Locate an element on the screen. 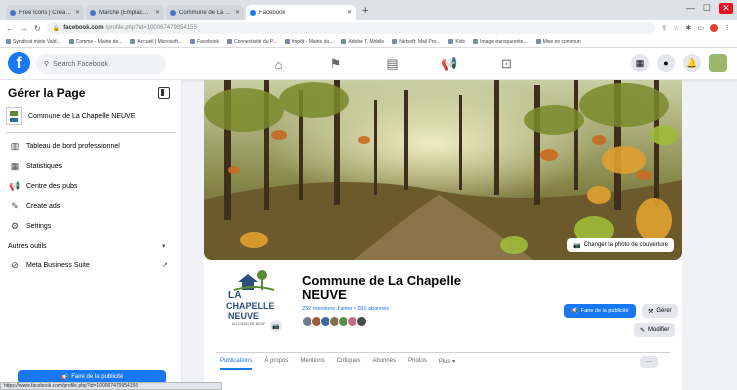 The height and width of the screenshot is (390, 737). bookmark-item: Facebook is located at coordinates (204, 42).